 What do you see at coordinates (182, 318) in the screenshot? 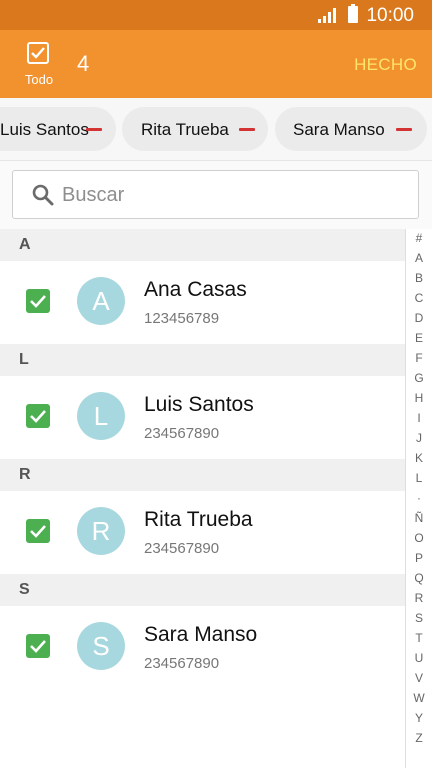
I see `contact-number: 123456789` at bounding box center [182, 318].